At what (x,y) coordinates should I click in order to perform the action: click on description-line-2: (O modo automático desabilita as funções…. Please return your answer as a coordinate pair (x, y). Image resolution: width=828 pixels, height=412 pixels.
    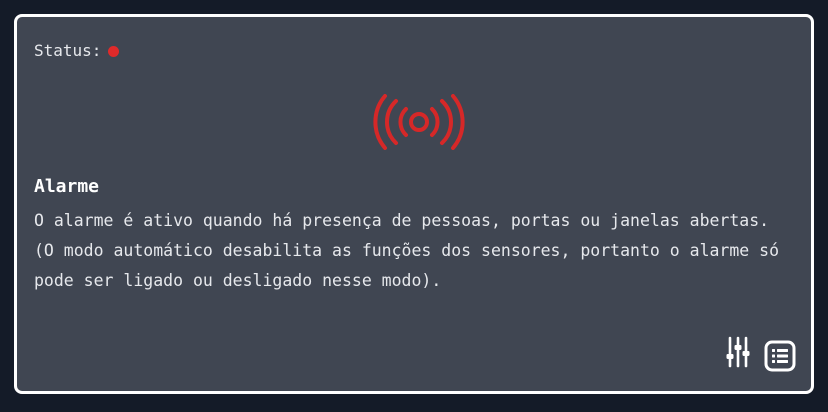
    Looking at the image, I should click on (407, 265).